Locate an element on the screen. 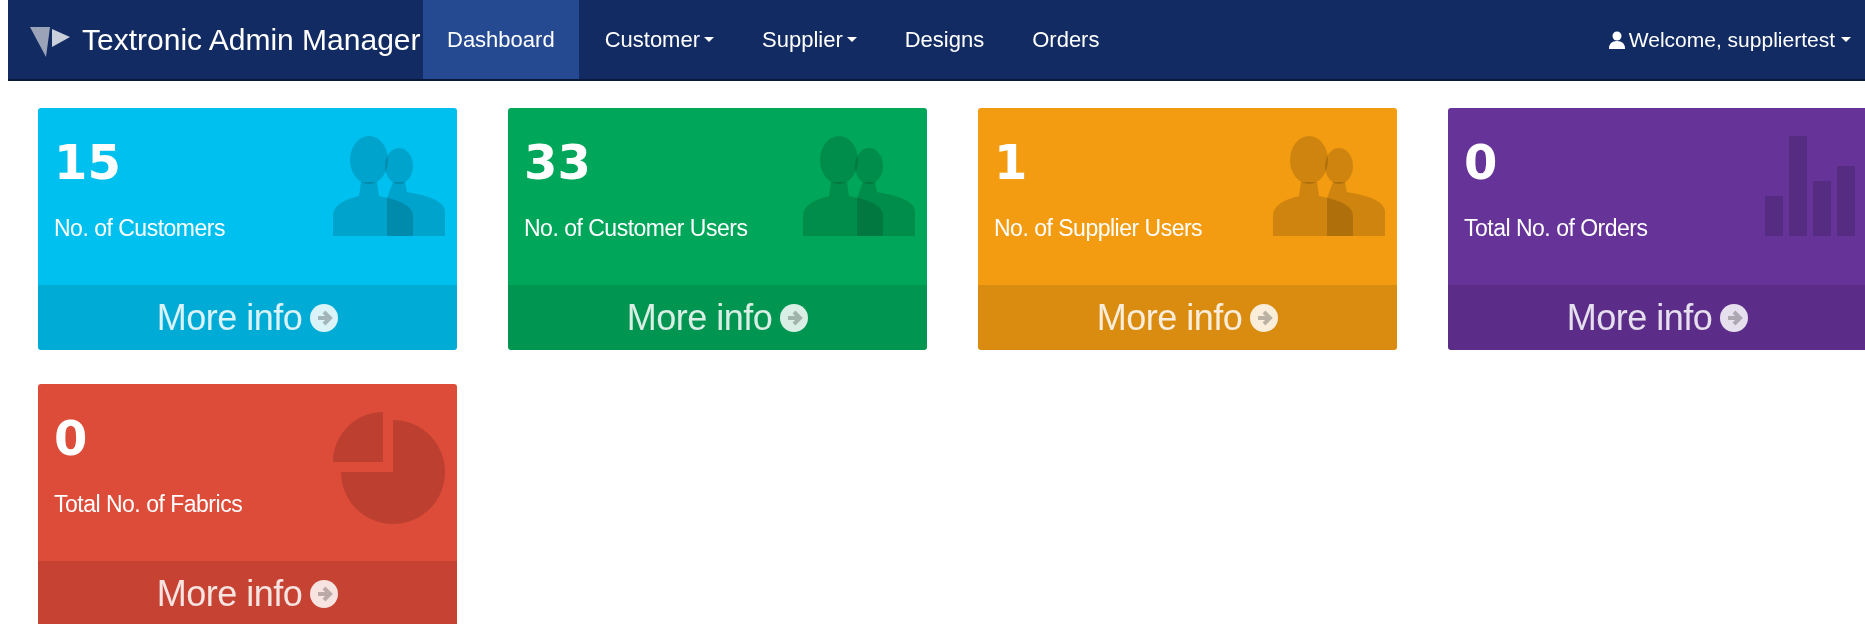 The image size is (1865, 624). stat-value: 33 is located at coordinates (557, 162).